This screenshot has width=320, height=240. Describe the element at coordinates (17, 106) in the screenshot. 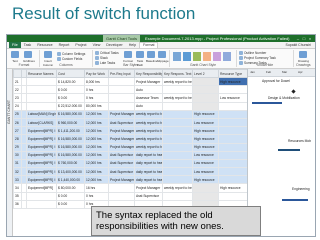

I see `table-cell: 24` at that location.